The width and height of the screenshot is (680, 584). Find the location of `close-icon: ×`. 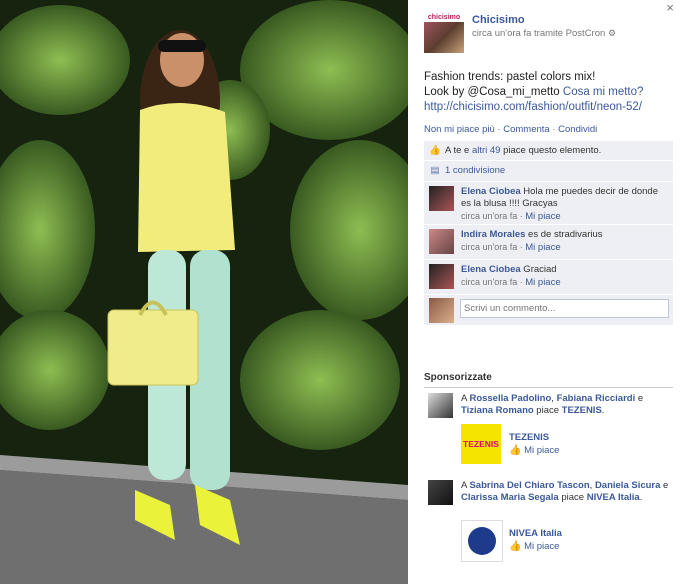

close-icon: × is located at coordinates (670, 7).